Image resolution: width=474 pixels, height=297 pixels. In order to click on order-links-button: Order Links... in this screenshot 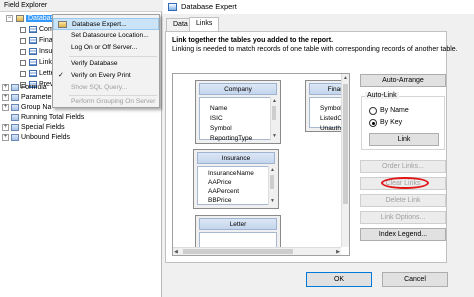, I will do `click(403, 166)`.